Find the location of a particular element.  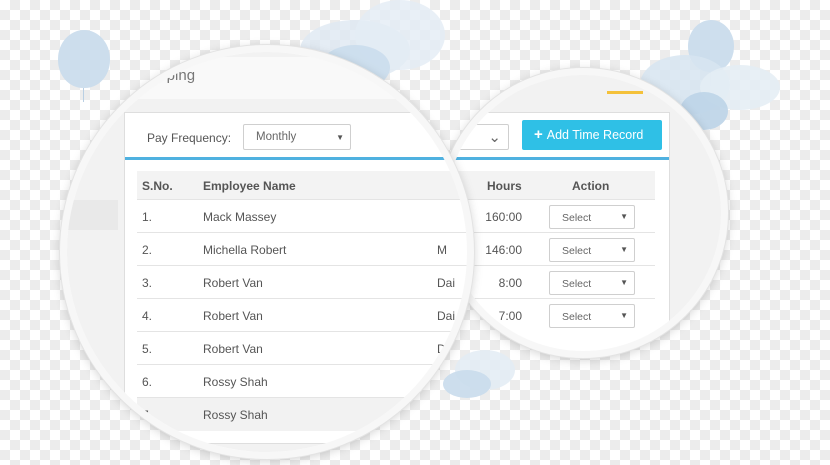

table-row: 7. Rossy Shah is located at coordinates (302, 414).